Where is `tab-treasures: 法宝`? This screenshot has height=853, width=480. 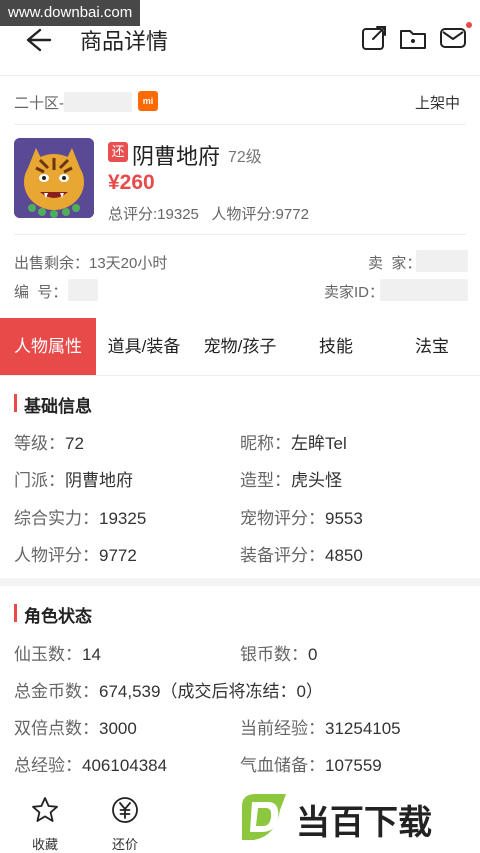
tab-treasures: 法宝 is located at coordinates (432, 346).